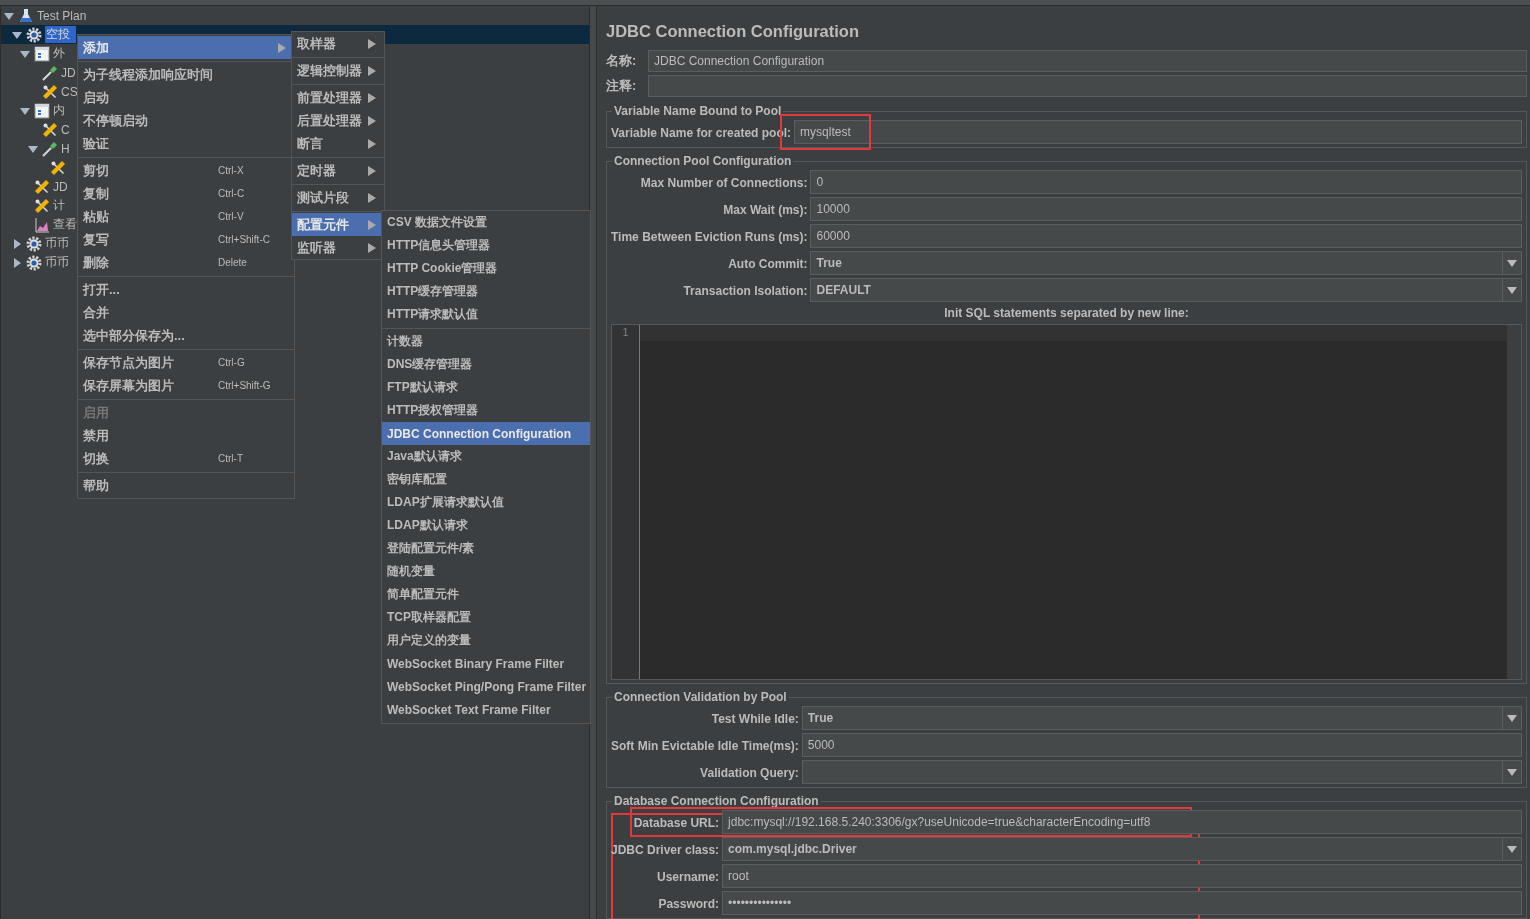 Image resolution: width=1530 pixels, height=919 pixels. What do you see at coordinates (59, 110) in the screenshot?
I see `tree-label: 内` at bounding box center [59, 110].